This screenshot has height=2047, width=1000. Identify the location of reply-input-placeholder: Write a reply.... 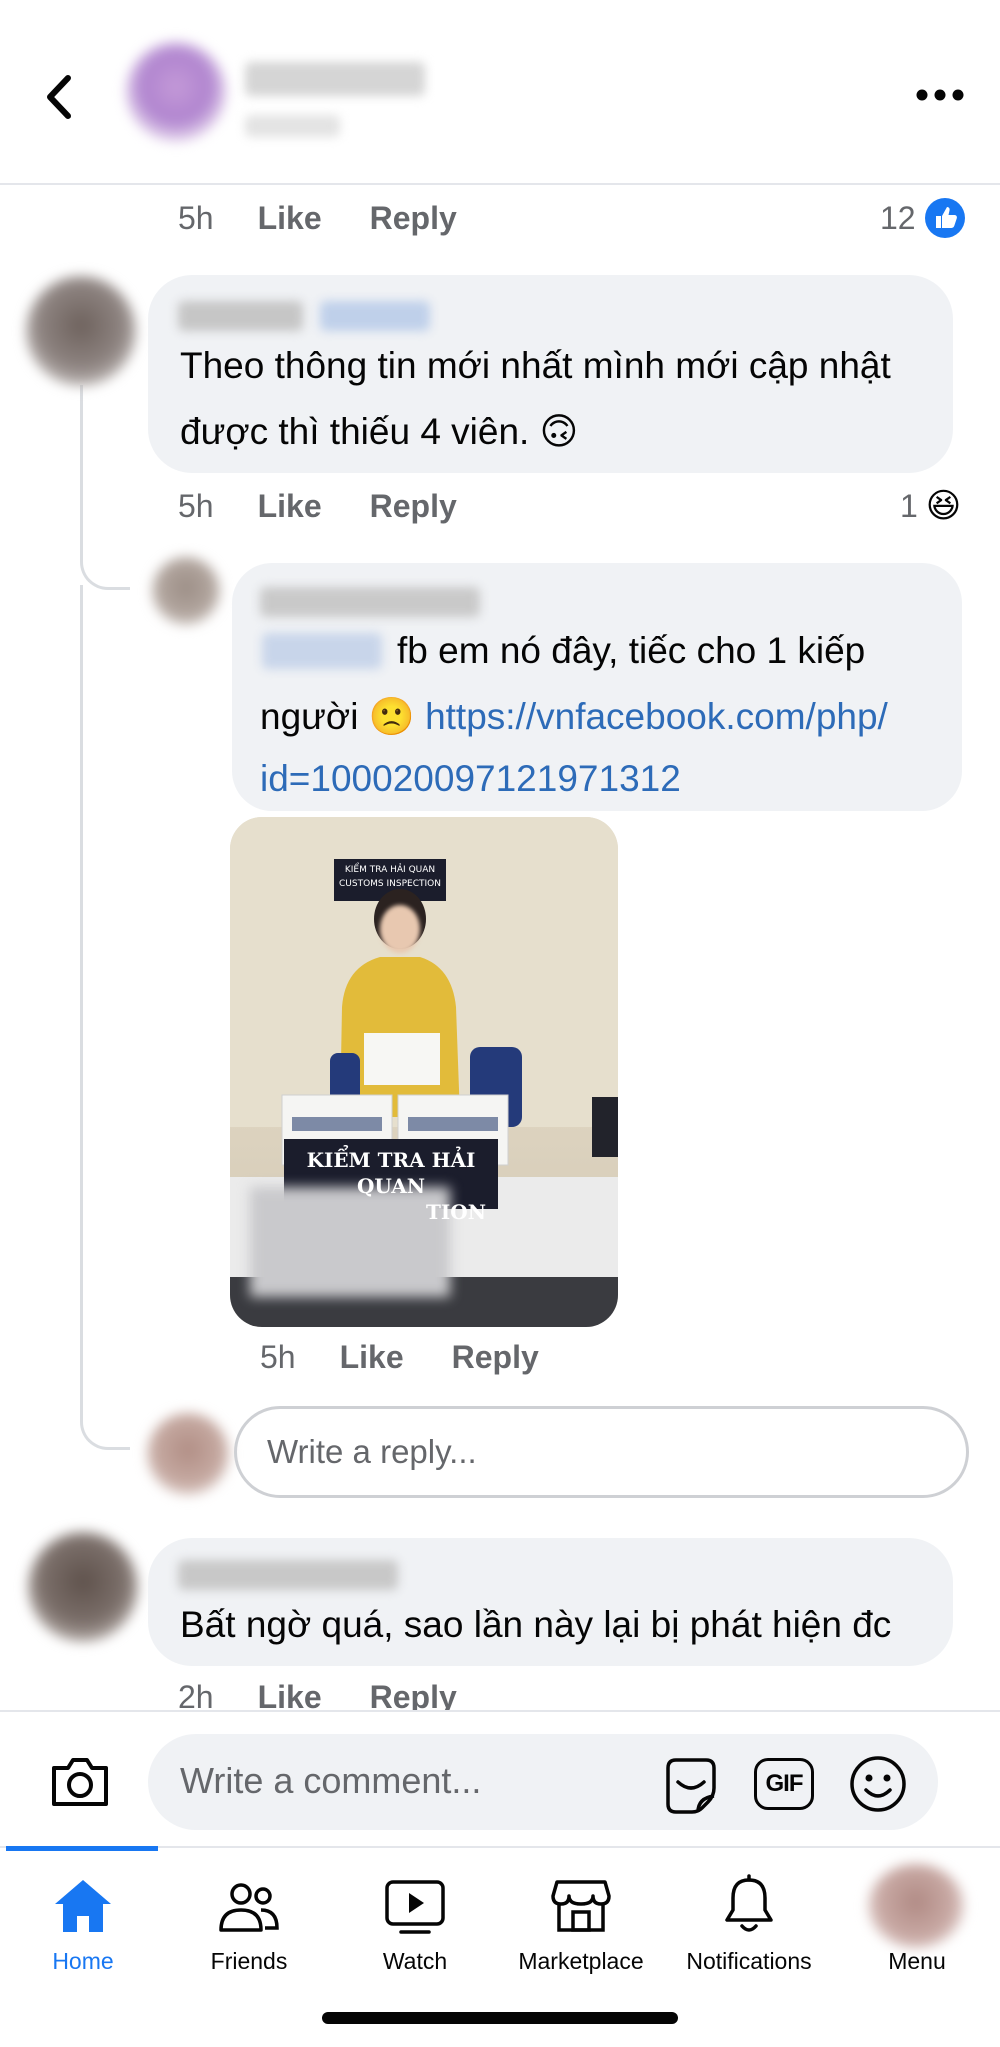
(372, 1451).